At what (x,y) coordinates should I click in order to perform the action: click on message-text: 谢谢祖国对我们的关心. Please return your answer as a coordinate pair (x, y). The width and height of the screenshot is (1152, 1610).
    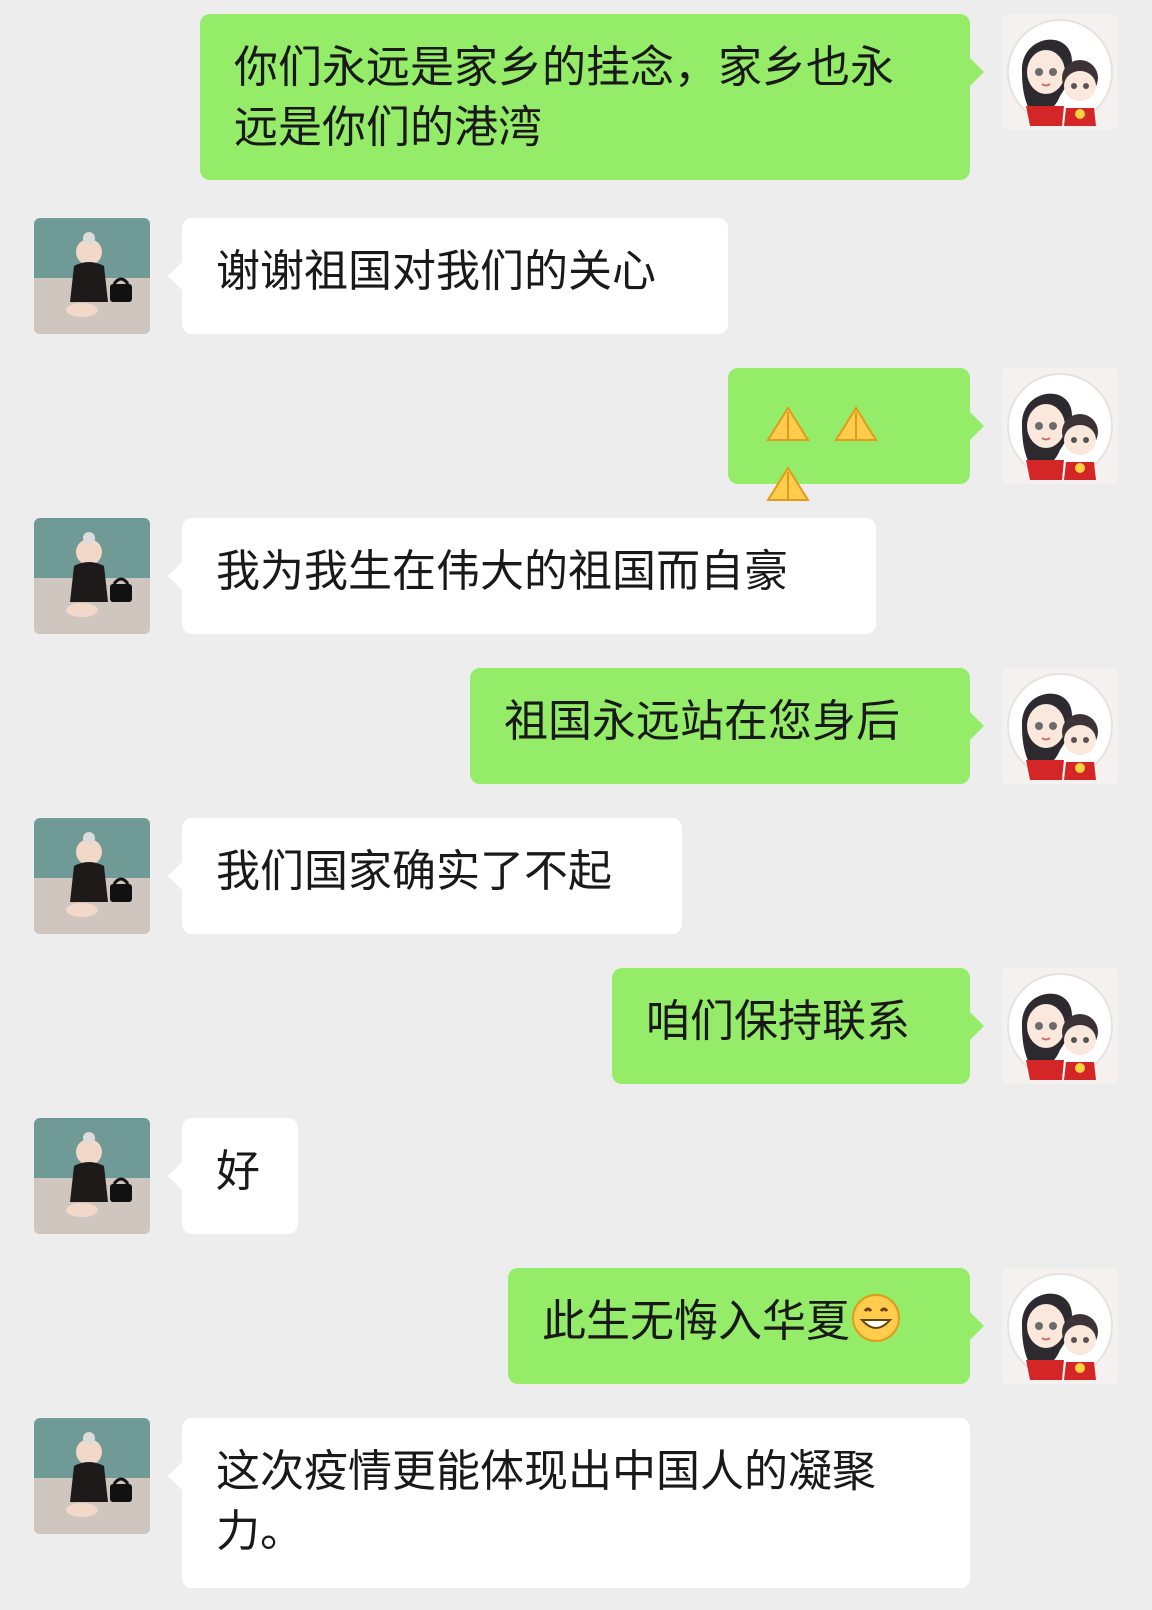
    Looking at the image, I should click on (436, 271).